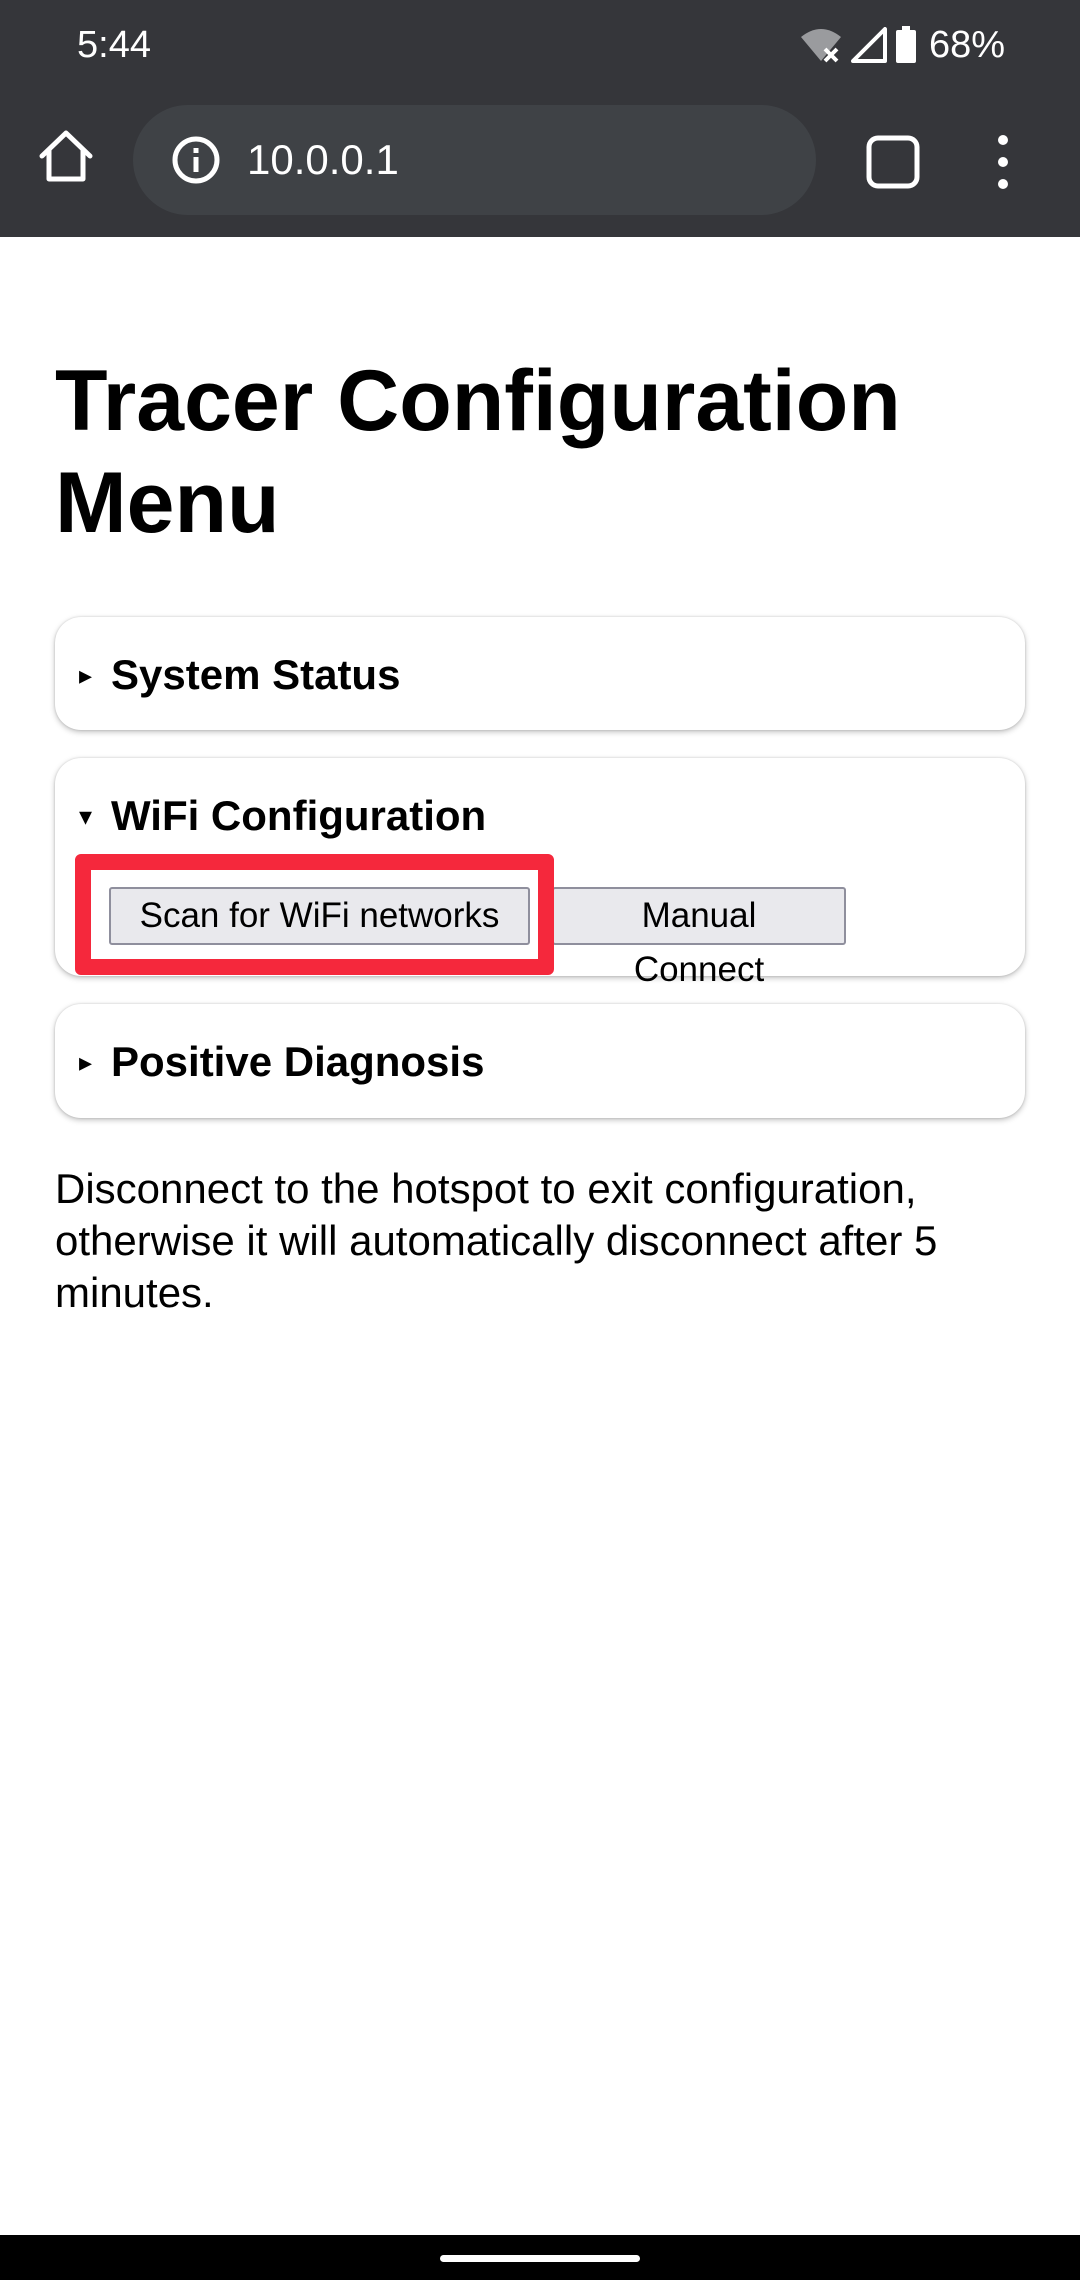 The width and height of the screenshot is (1080, 2280). I want to click on battery-percent: 68%, so click(966, 45).